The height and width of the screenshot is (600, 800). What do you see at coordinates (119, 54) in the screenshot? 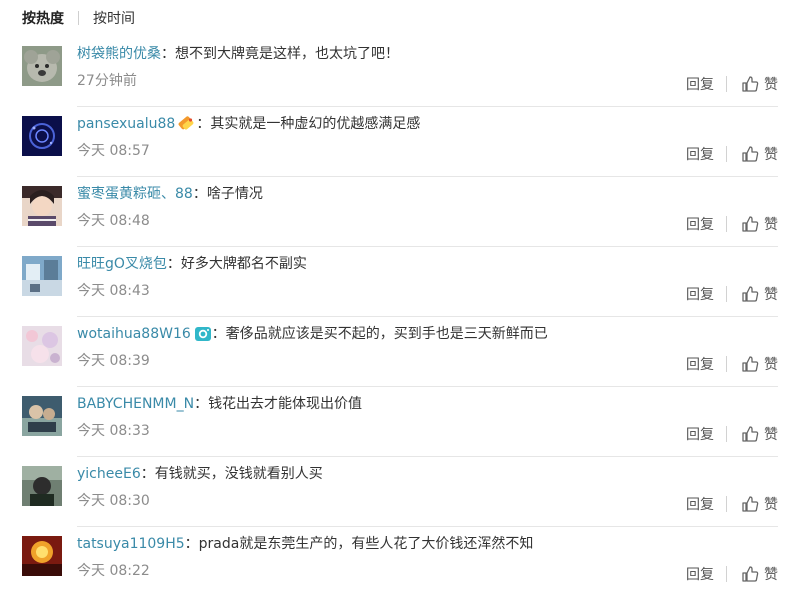
I see `comment-username: 树袋熊的优桑` at bounding box center [119, 54].